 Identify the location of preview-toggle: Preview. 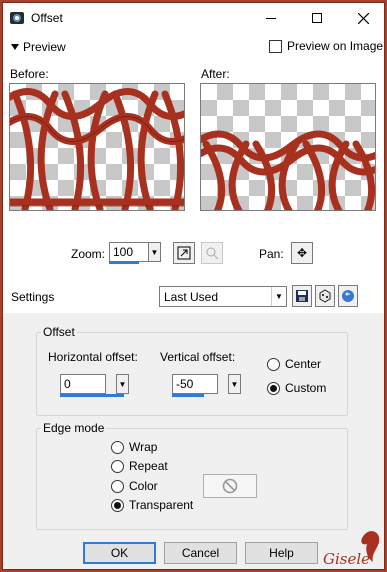
(38, 47).